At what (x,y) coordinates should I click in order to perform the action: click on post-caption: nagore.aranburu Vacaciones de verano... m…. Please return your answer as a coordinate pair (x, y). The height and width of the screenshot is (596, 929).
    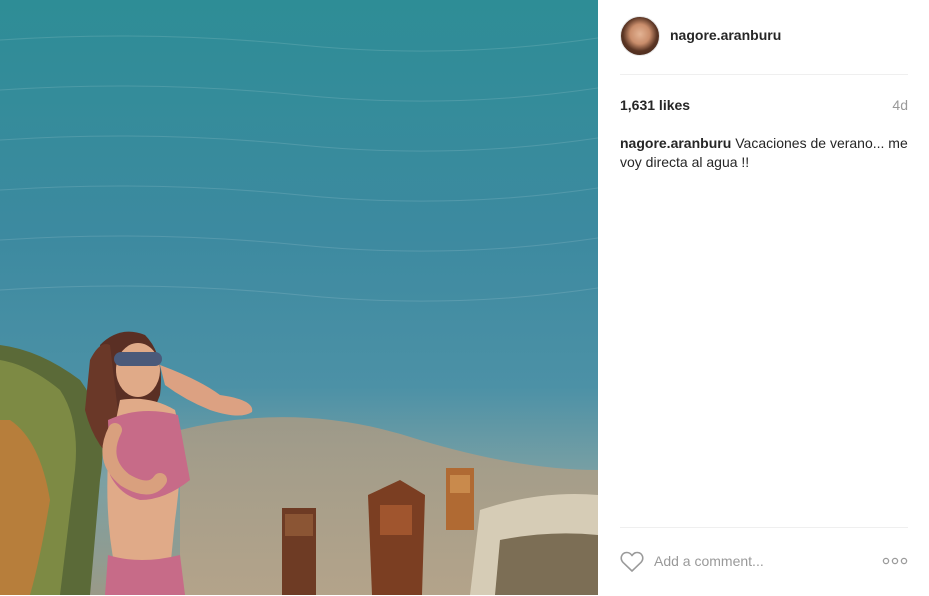
    Looking at the image, I should click on (764, 153).